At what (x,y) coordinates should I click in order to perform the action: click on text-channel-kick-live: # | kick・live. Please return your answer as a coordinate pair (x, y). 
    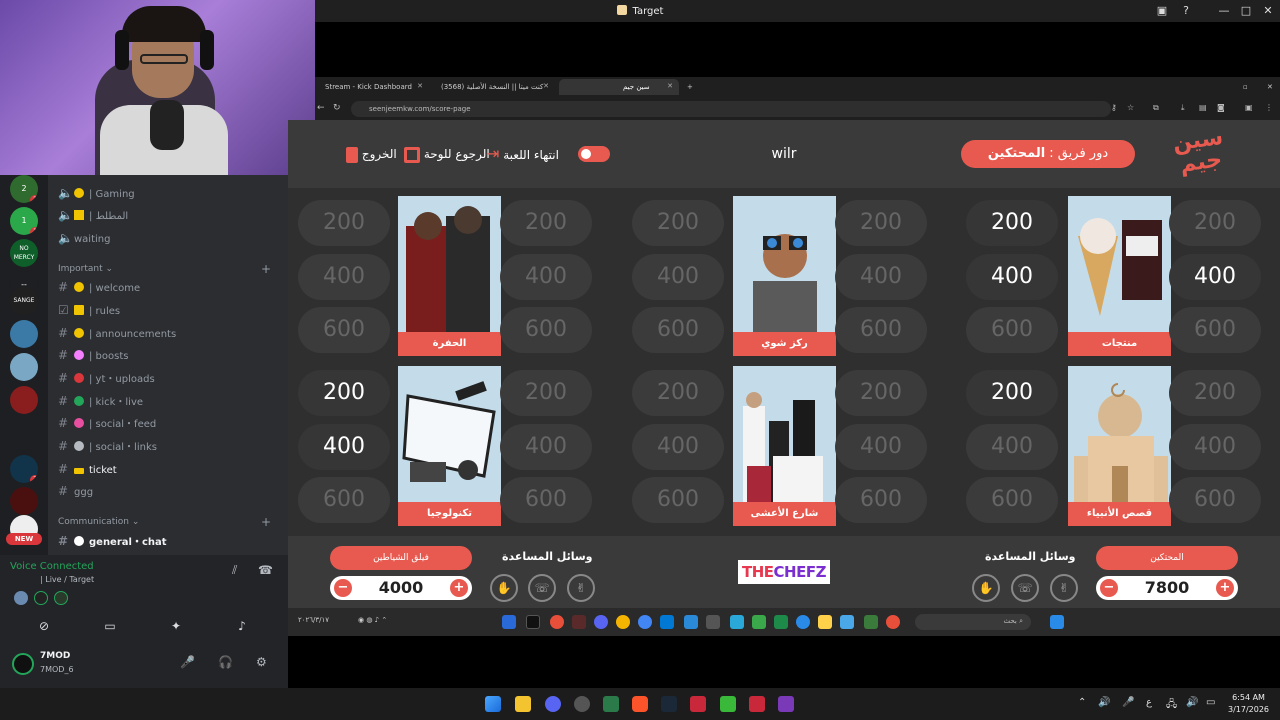
    Looking at the image, I should click on (170, 401).